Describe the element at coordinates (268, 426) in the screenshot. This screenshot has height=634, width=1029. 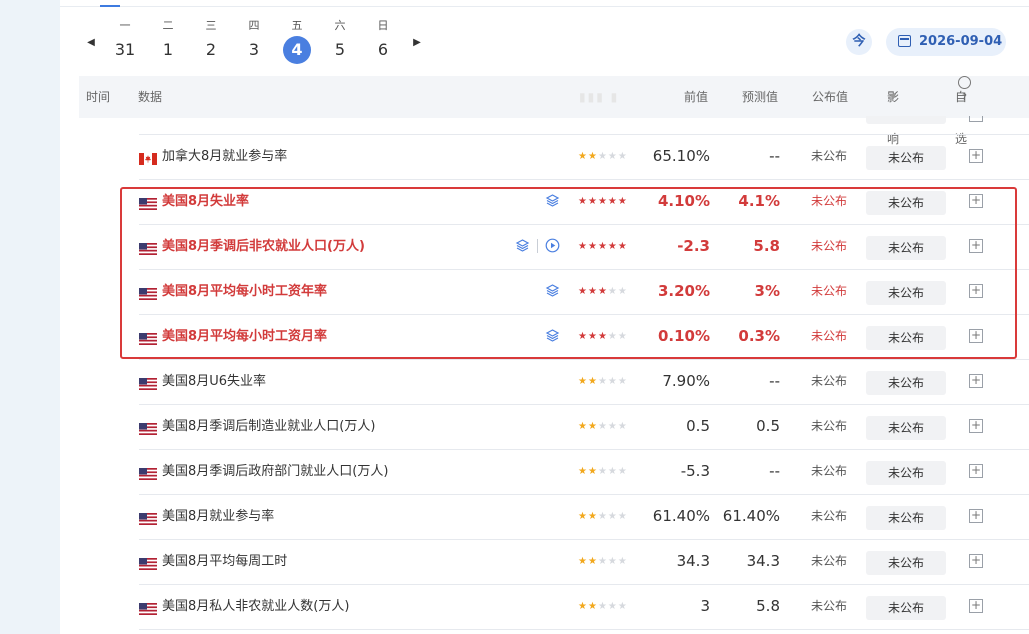
I see `indicator-name: 美国8月季调后制造业就业人口(万人)` at that location.